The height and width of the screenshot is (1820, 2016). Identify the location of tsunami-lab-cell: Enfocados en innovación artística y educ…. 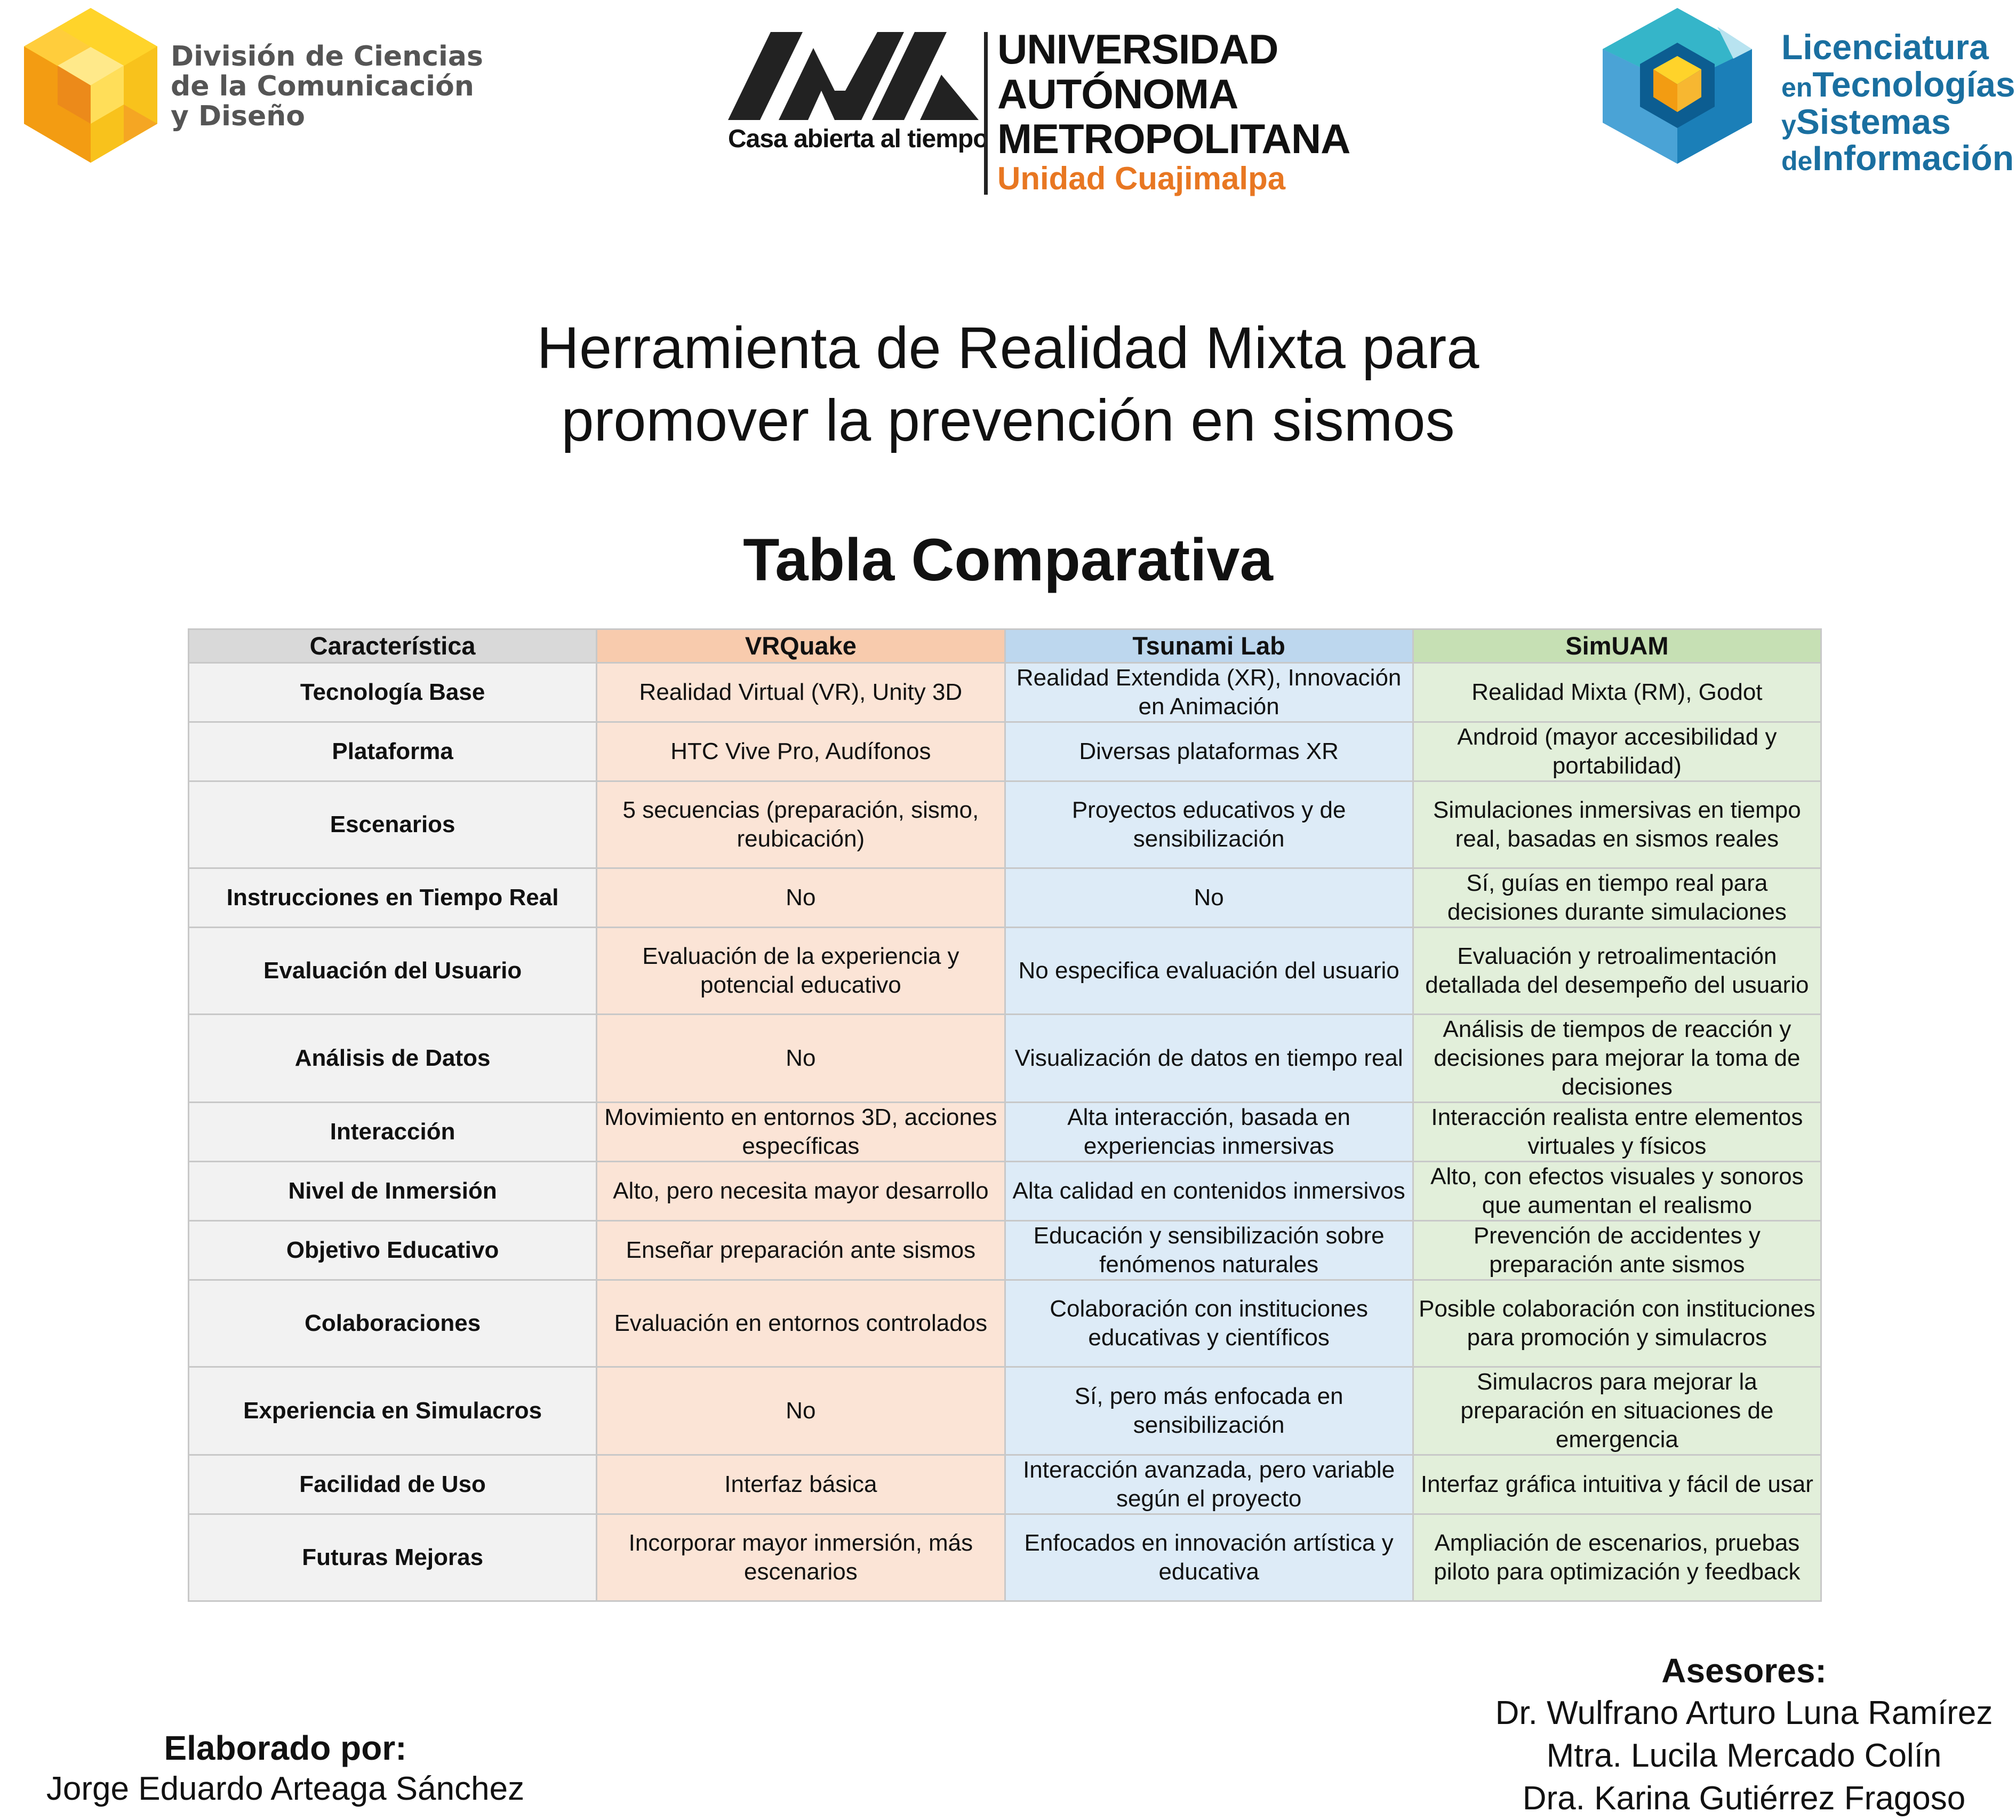
(1209, 1557).